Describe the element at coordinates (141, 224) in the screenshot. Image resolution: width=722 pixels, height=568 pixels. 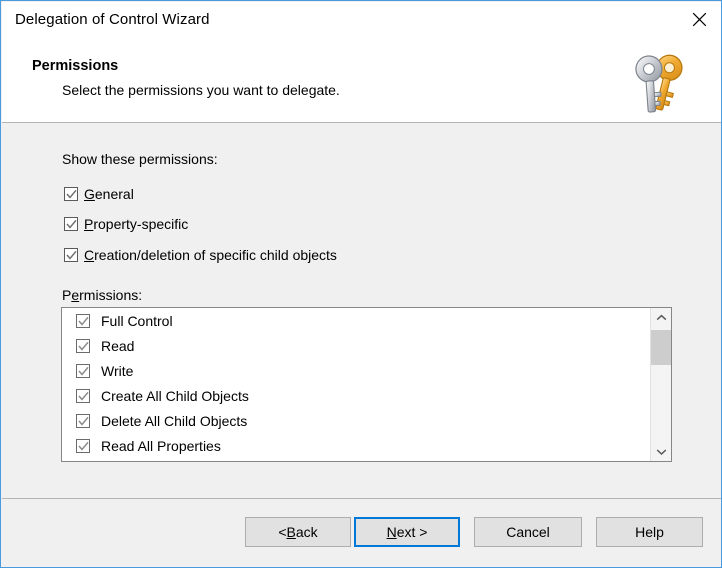
I see `label-rest: roperty-specific` at that location.